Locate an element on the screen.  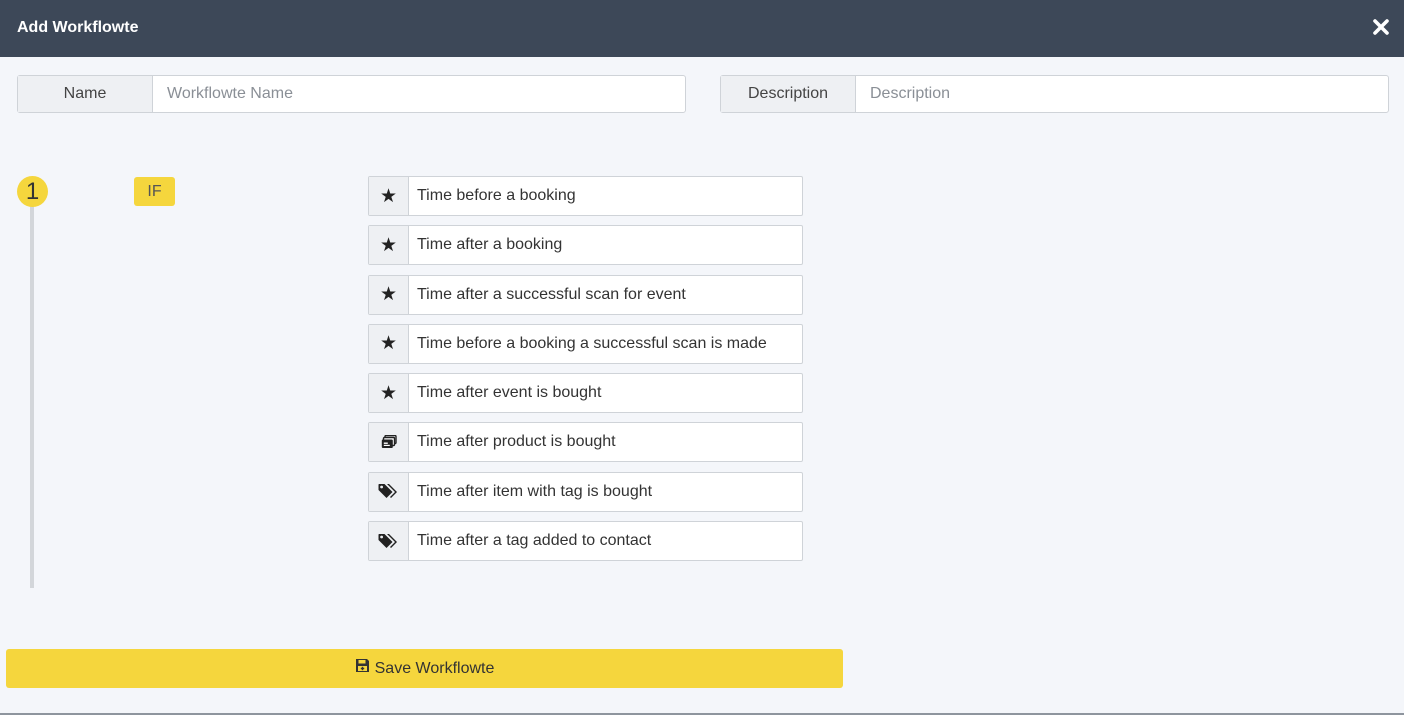
step-timeline-line is located at coordinates (32, 394).